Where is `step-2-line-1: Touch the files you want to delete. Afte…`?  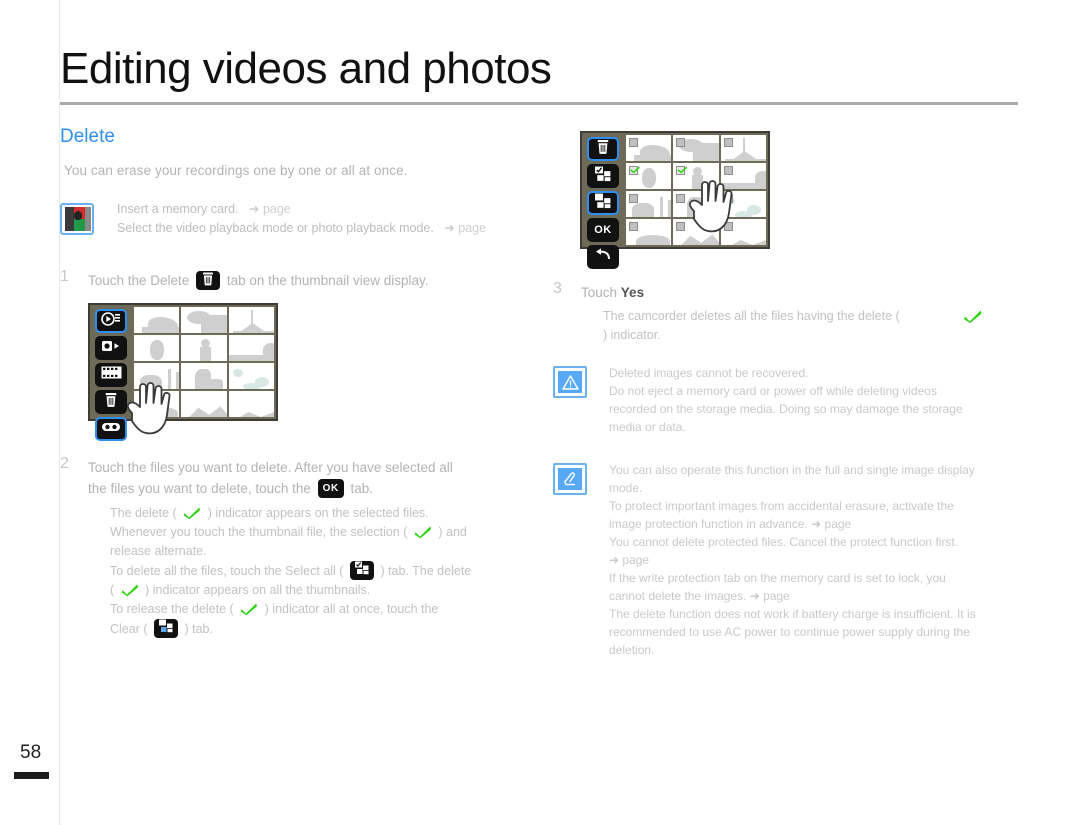
step-2-line-1: Touch the files you want to delete. Afte… is located at coordinates (270, 467).